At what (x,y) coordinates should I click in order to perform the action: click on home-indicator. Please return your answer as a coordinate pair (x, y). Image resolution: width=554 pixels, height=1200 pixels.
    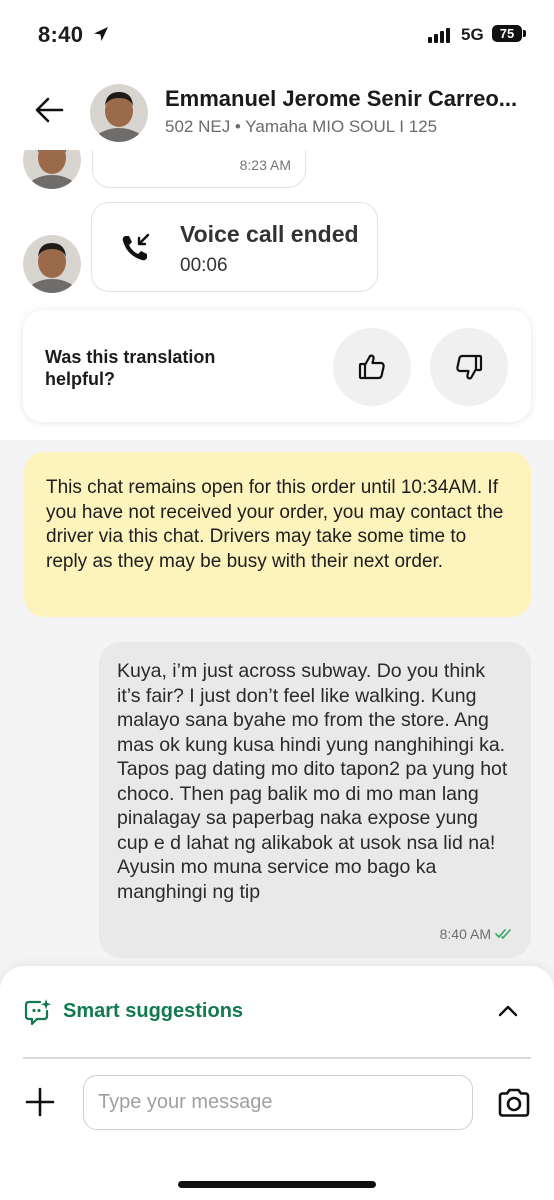
    Looking at the image, I should click on (277, 1184).